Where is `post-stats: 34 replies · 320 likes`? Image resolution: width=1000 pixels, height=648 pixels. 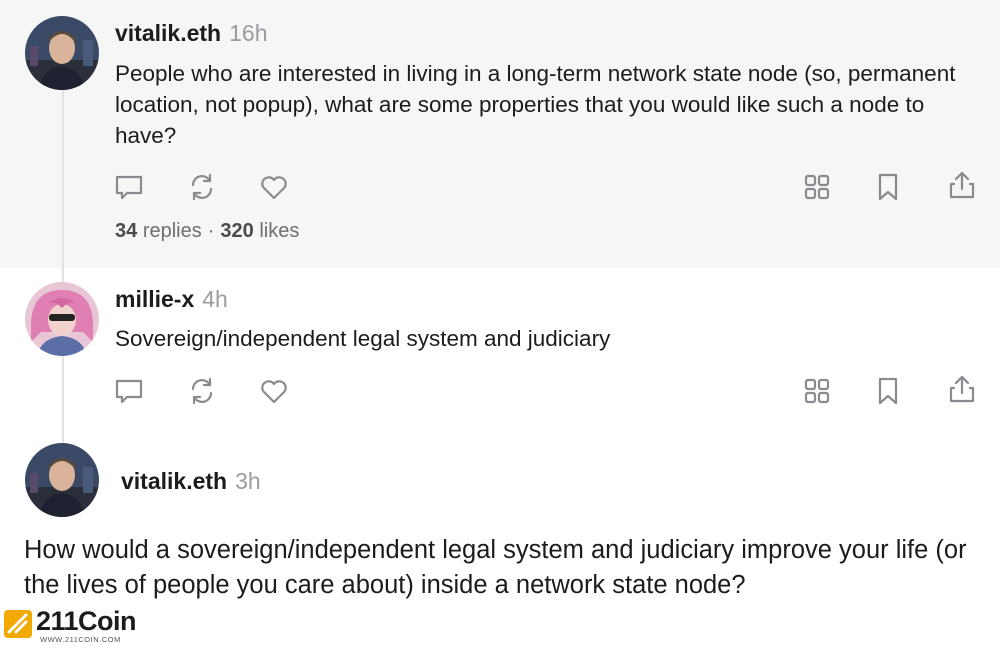
post-stats: 34 replies · 320 likes is located at coordinates (207, 231).